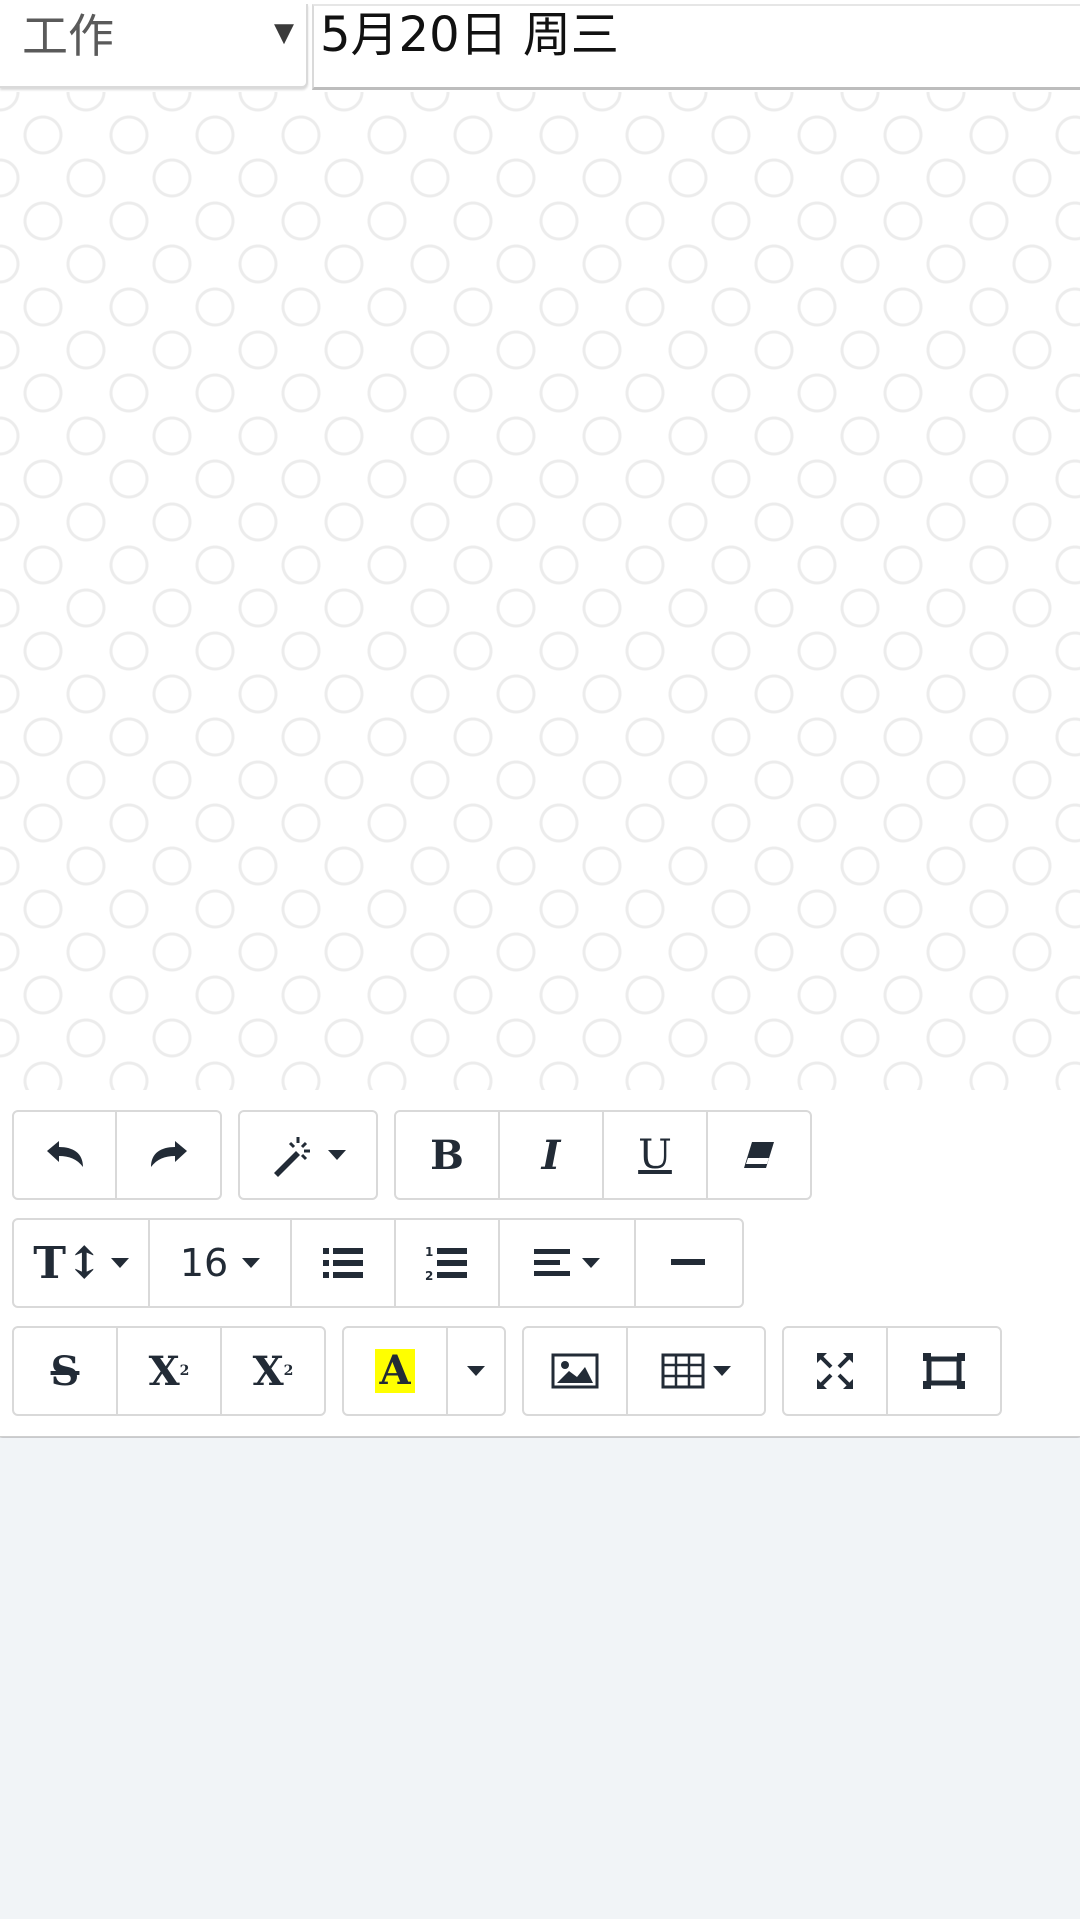 Image resolution: width=1080 pixels, height=1919 pixels. I want to click on font-size-style-button: T↕, so click(82, 1263).